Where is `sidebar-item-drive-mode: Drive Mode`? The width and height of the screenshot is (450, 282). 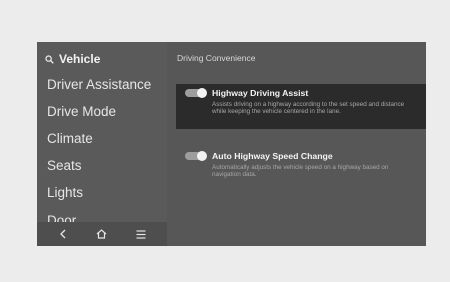 sidebar-item-drive-mode: Drive Mode is located at coordinates (81, 112).